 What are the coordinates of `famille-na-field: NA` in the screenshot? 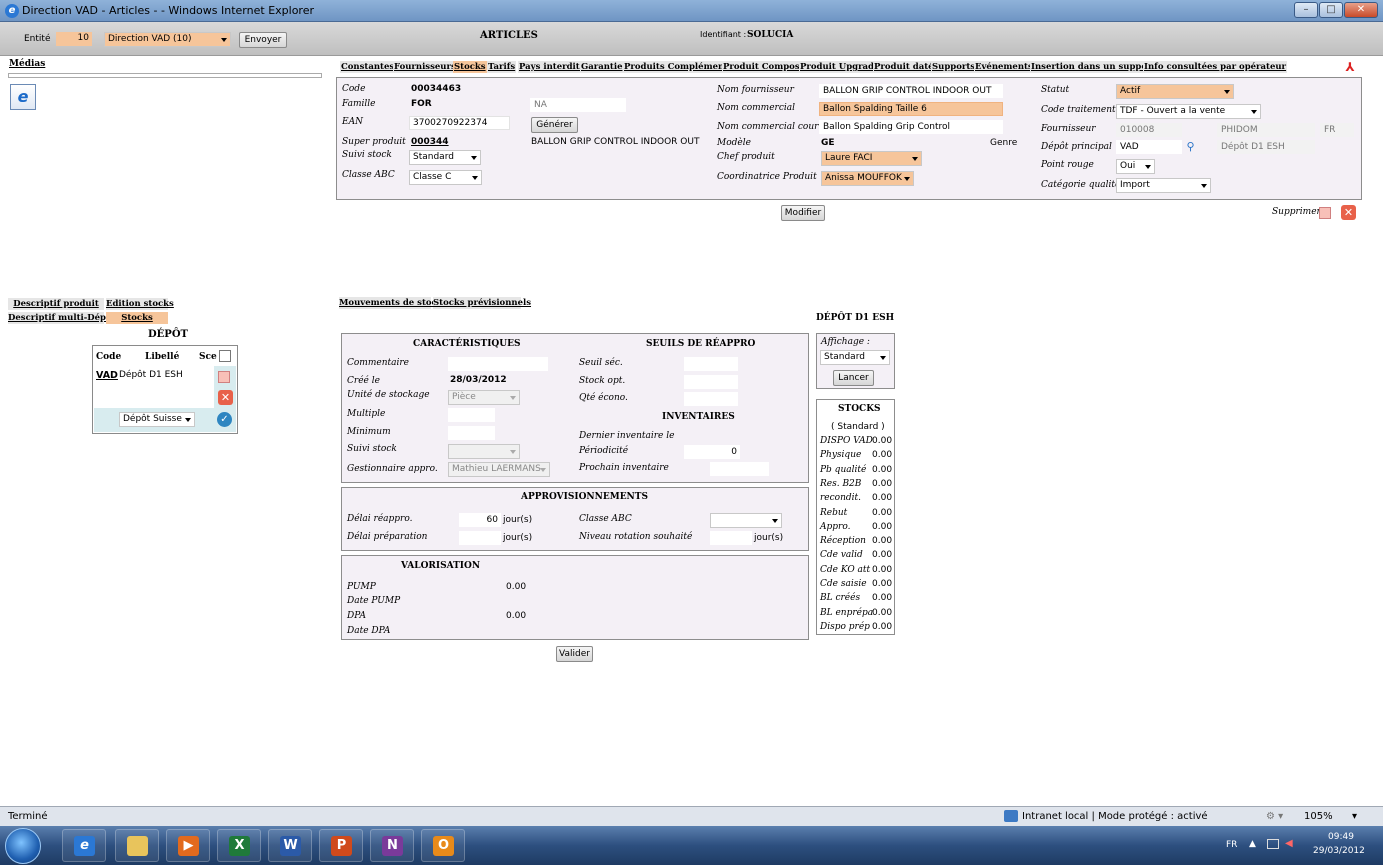 It's located at (578, 105).